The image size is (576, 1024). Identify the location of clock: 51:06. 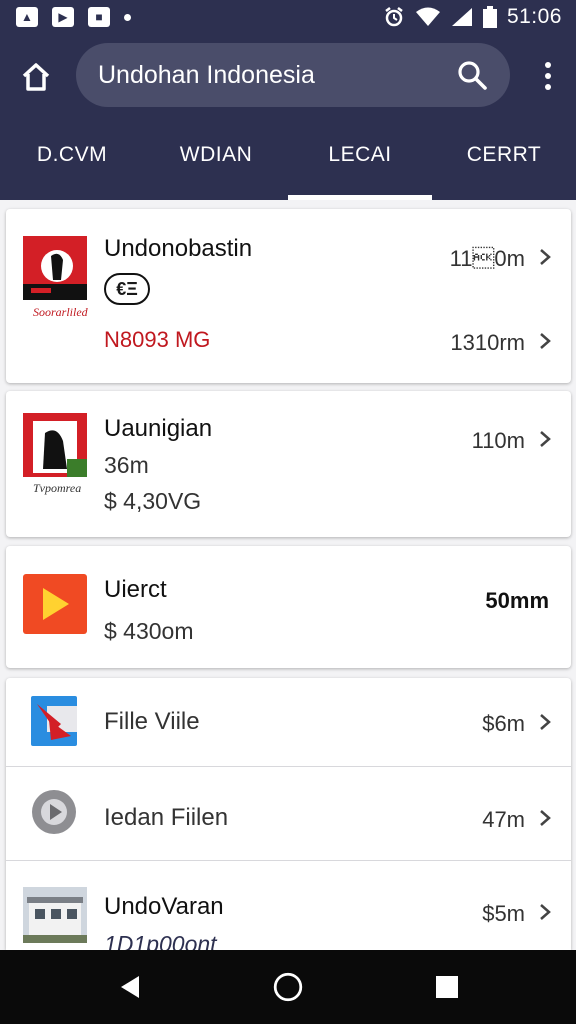
(534, 16).